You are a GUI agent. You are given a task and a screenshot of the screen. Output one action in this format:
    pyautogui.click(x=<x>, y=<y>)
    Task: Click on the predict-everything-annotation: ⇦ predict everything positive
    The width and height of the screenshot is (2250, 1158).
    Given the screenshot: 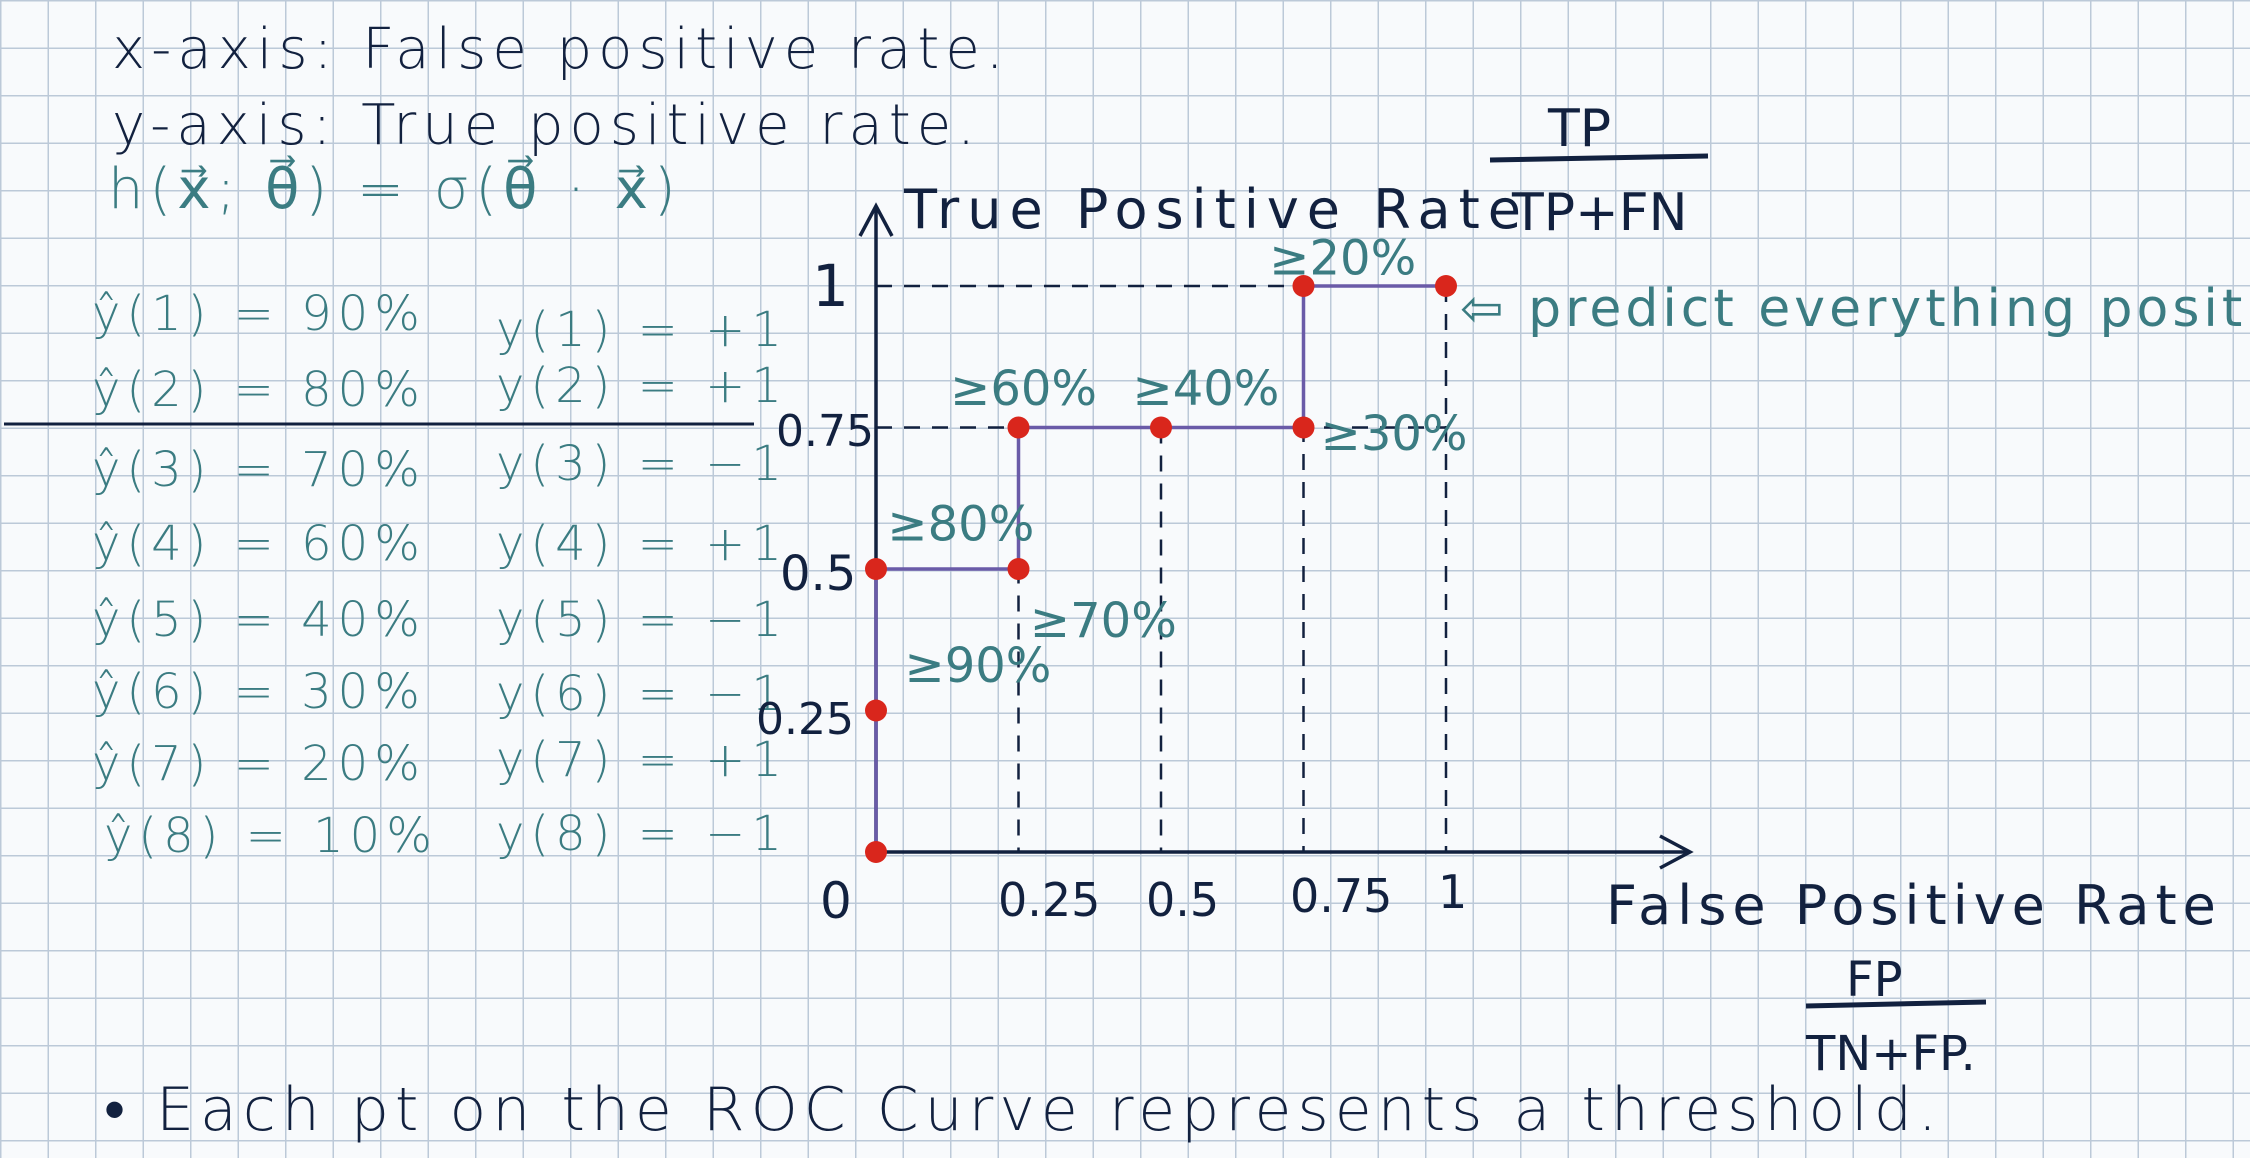 What is the action you would take?
    pyautogui.click(x=1855, y=309)
    